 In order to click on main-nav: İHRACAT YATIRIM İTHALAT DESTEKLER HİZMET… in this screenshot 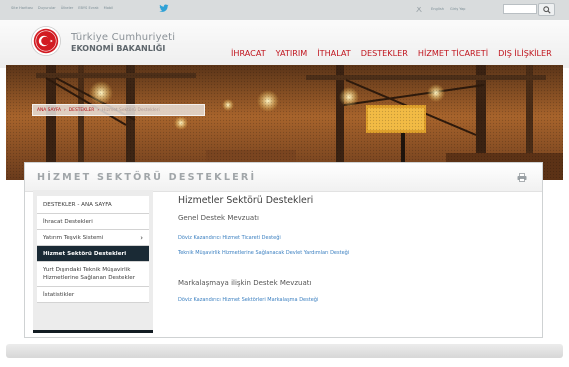, I will do `click(391, 53)`.